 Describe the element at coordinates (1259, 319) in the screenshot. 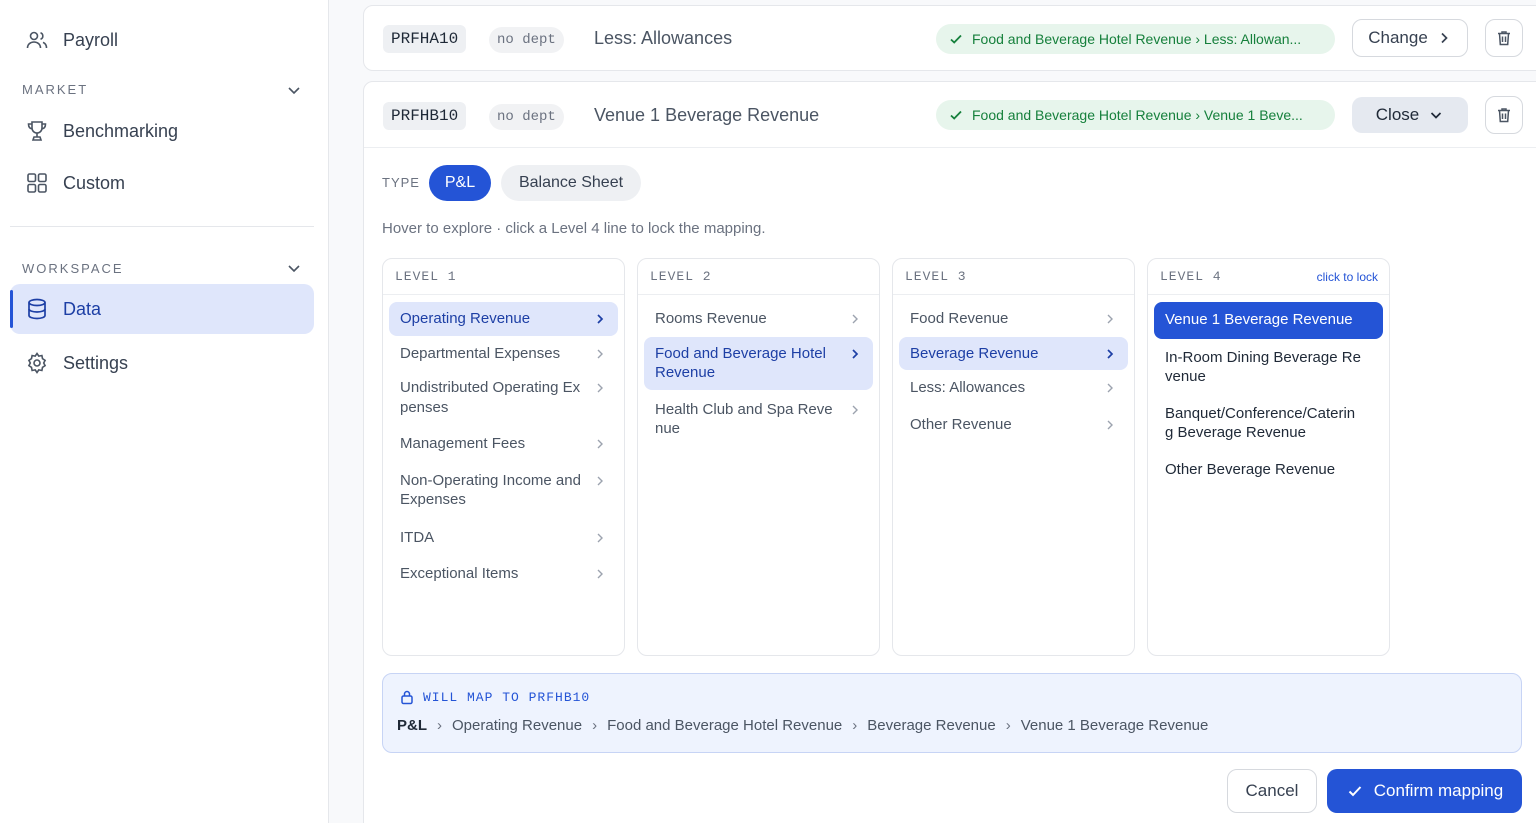

I see `item-label: Venue 1 Beverage Revenue` at that location.